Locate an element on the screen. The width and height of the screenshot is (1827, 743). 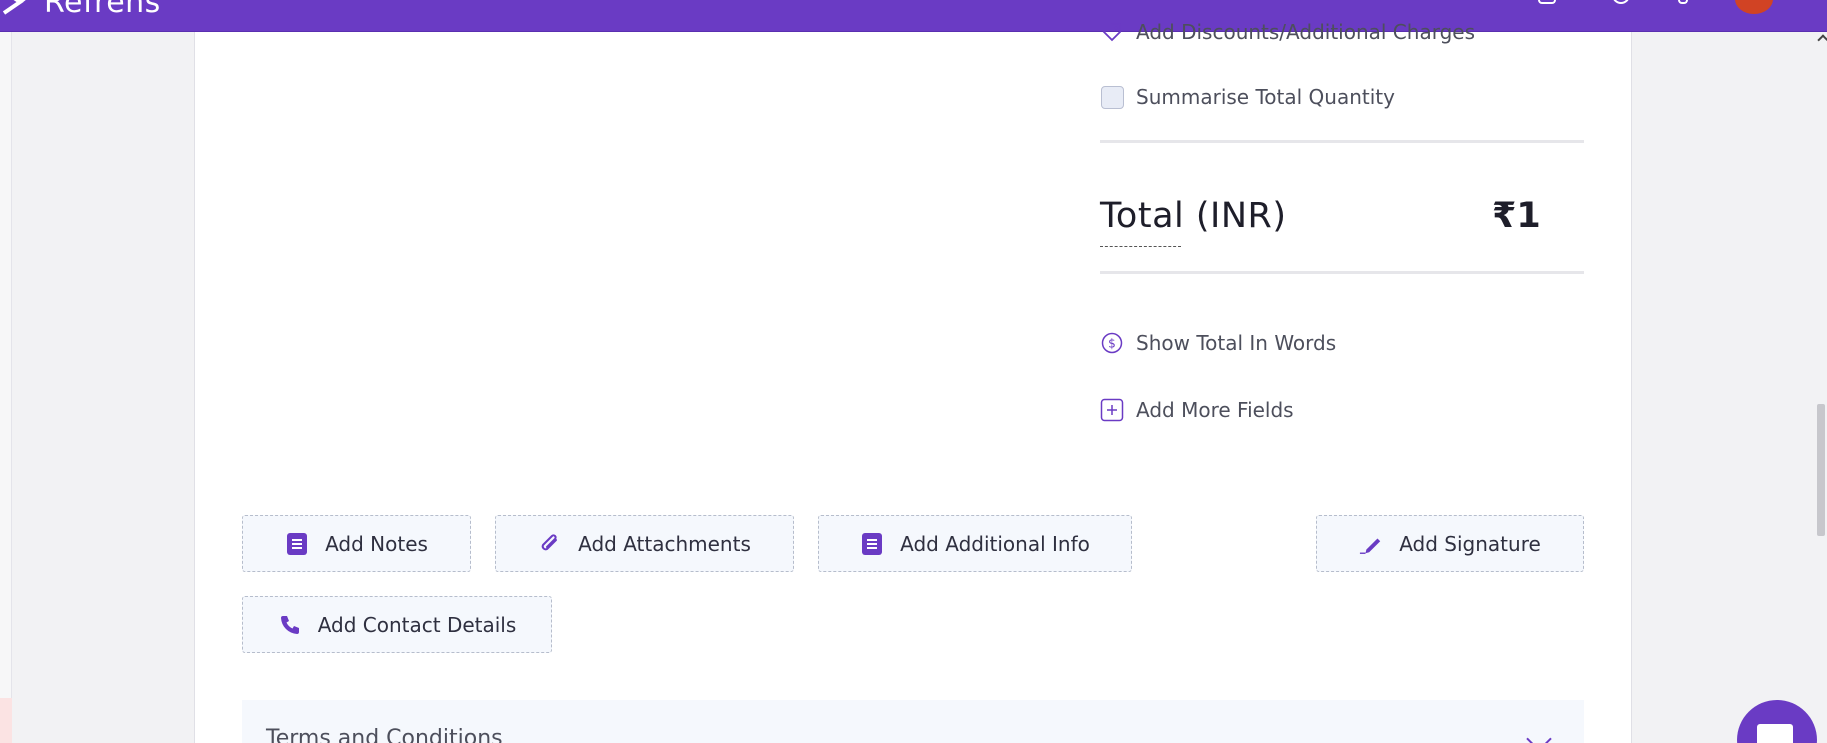
add-more-fields-row: Add More Fields is located at coordinates (1197, 410).